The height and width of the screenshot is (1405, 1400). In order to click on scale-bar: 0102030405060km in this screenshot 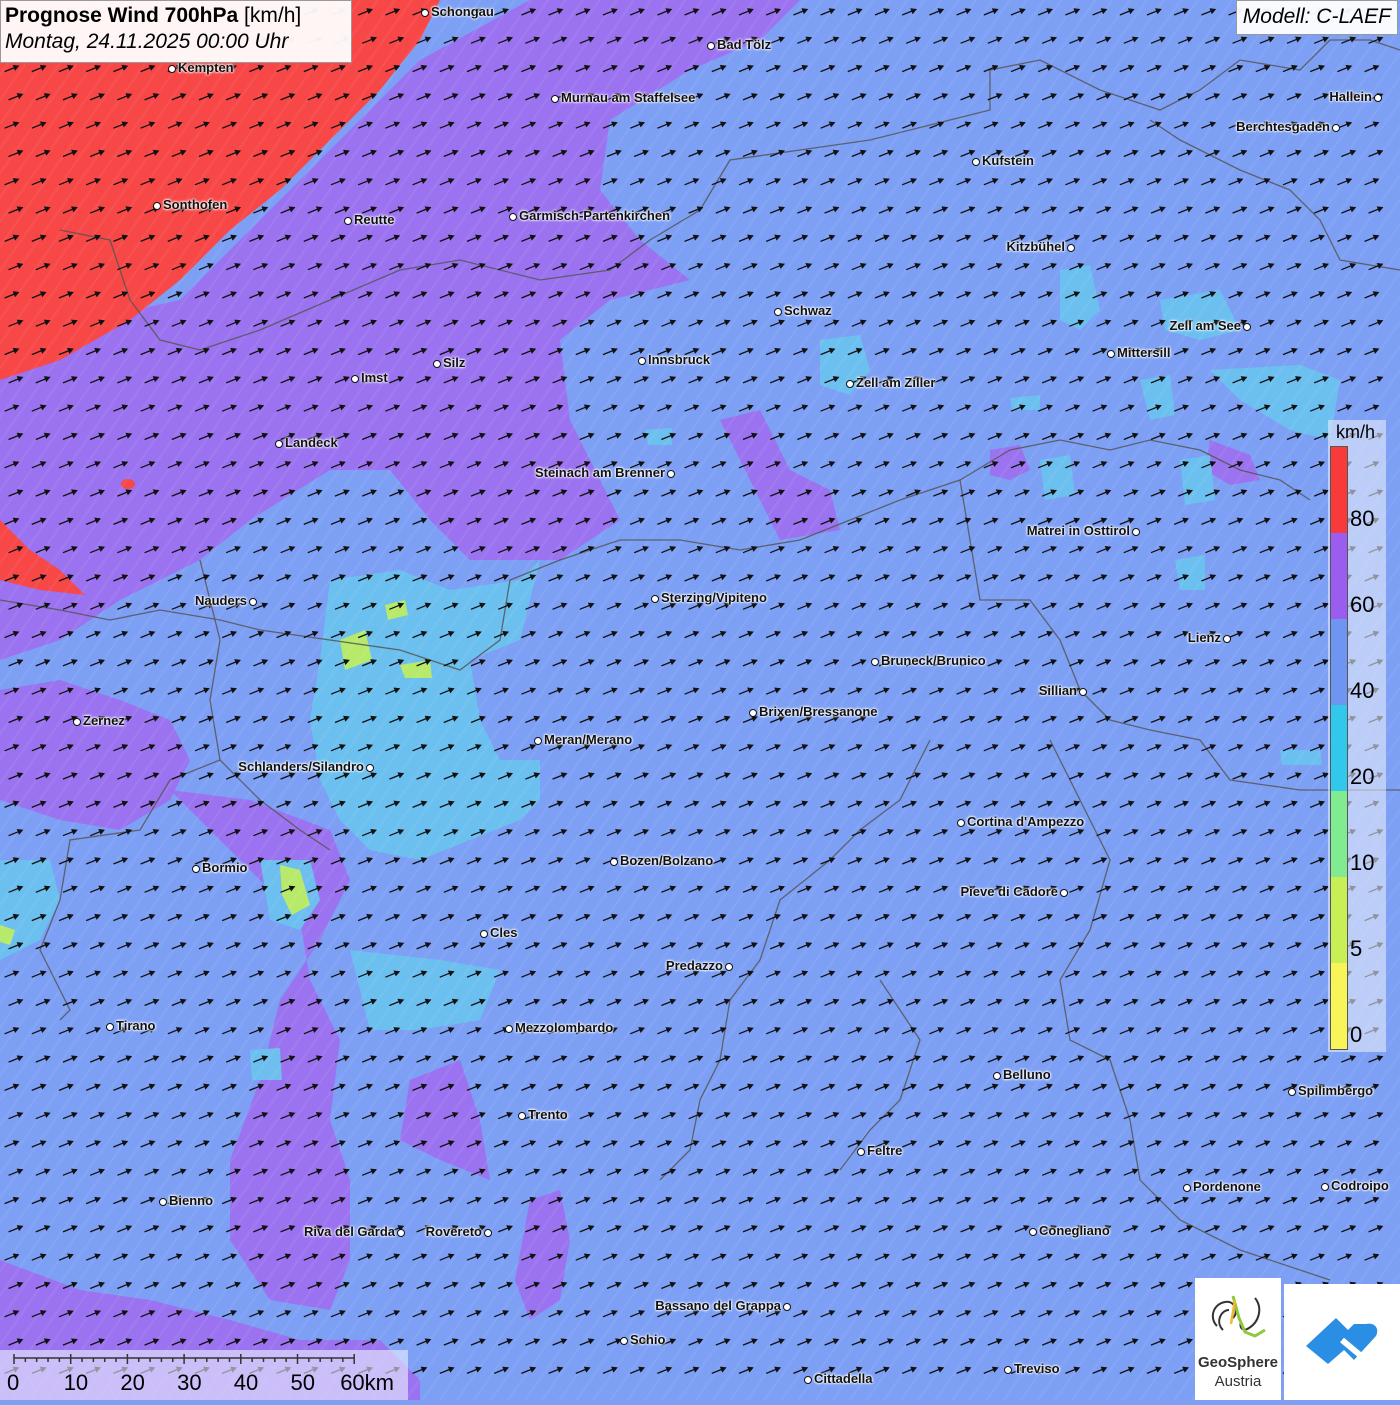, I will do `click(204, 1375)`.